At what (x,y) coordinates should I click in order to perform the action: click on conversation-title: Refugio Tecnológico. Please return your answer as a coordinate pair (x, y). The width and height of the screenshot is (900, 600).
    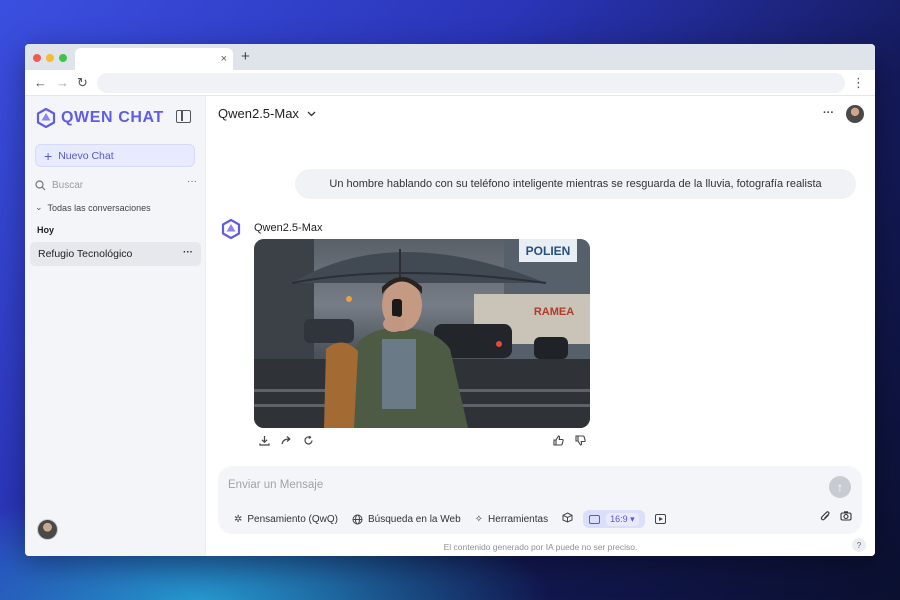
    Looking at the image, I should click on (85, 254).